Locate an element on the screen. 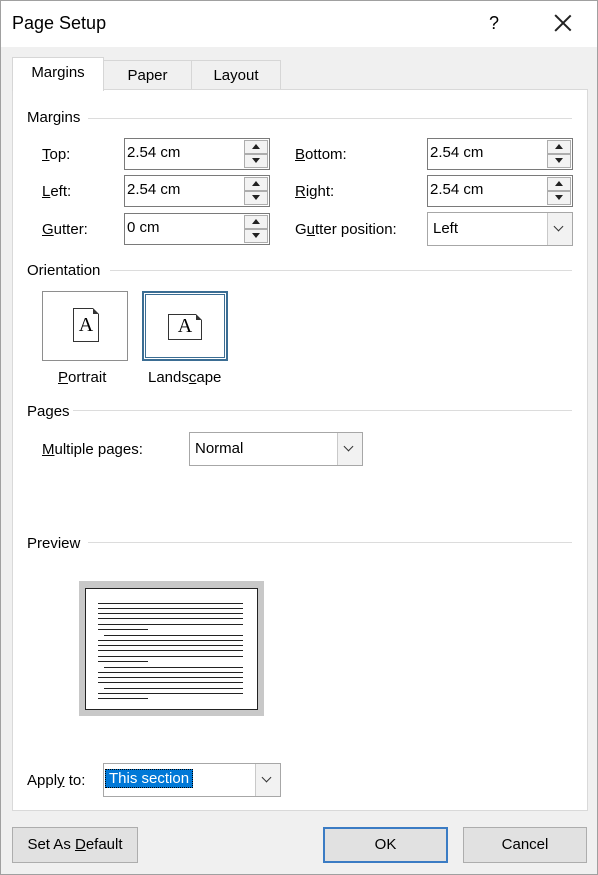 The width and height of the screenshot is (598, 875). left-margin-value: 2.54 cm is located at coordinates (153, 189).